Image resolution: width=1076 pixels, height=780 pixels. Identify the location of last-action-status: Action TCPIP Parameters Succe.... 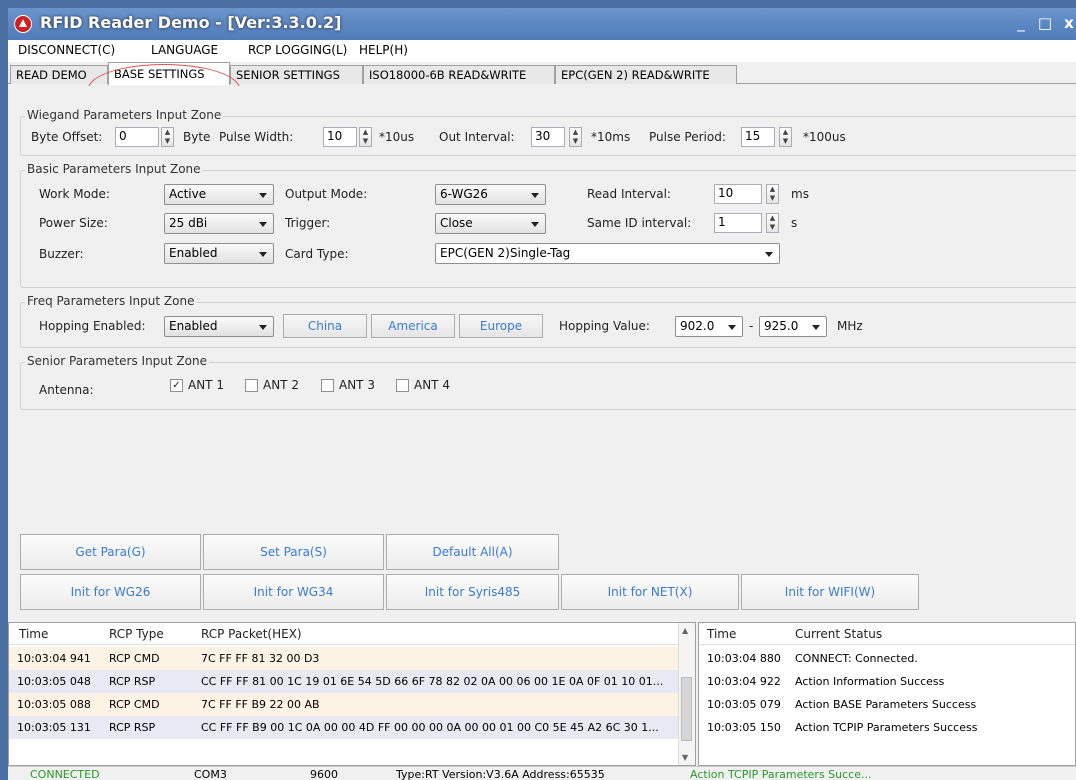
(781, 774).